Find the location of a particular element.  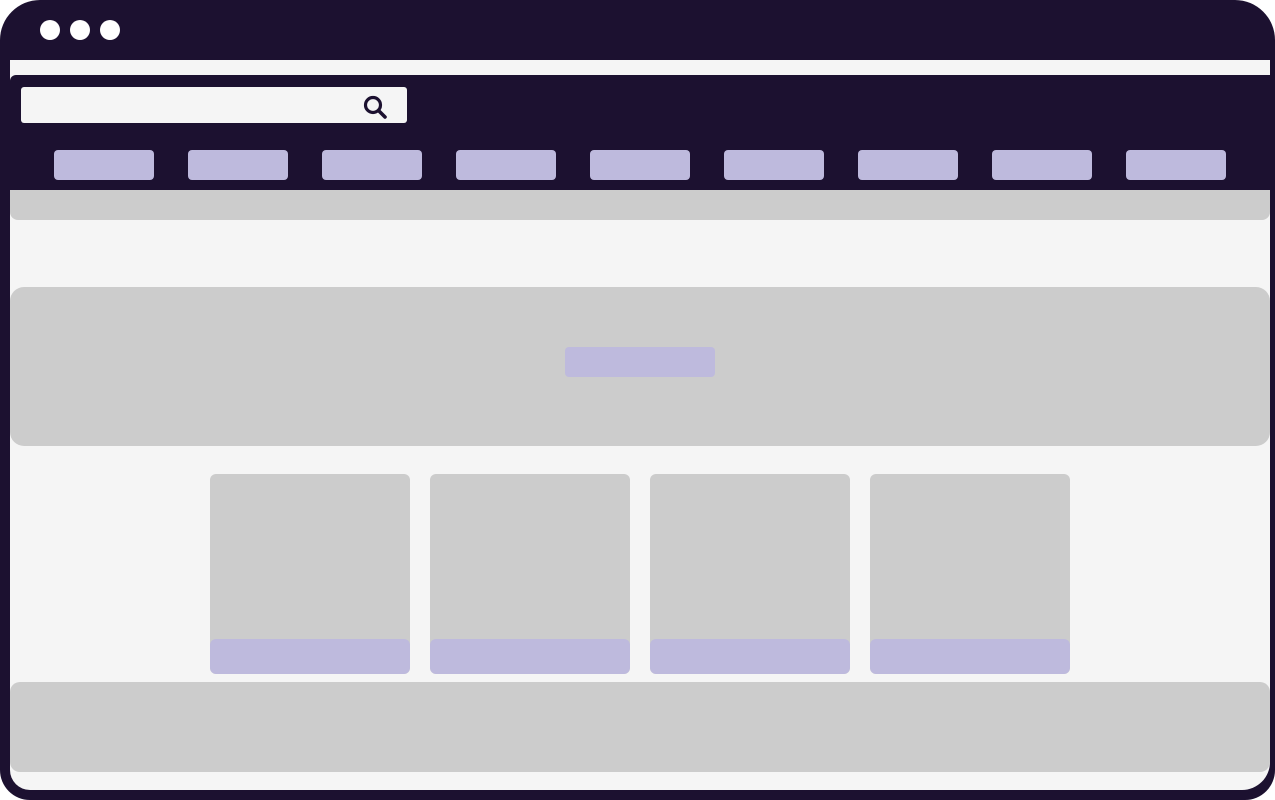

search-input is located at coordinates (214, 105).